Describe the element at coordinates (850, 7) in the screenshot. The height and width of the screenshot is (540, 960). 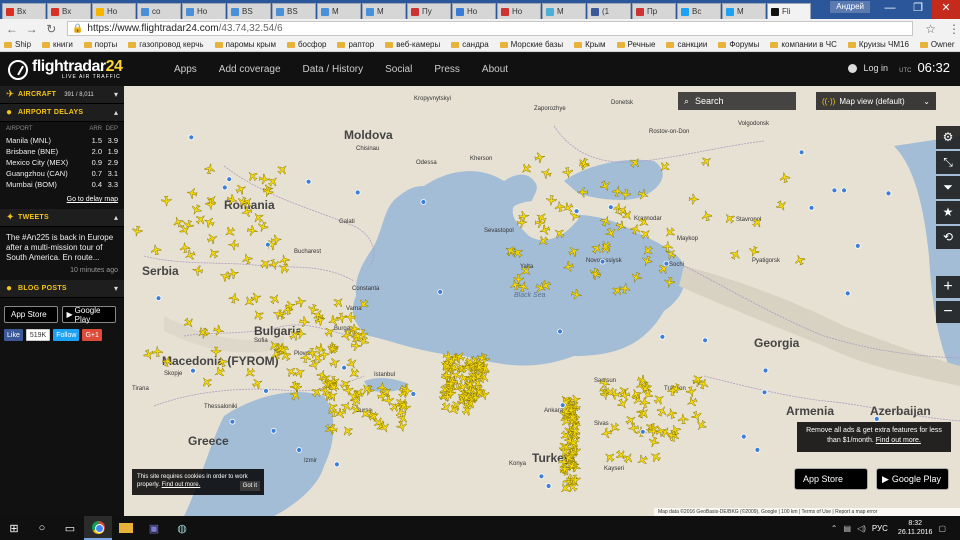
I see `profile-button: Андрей` at that location.